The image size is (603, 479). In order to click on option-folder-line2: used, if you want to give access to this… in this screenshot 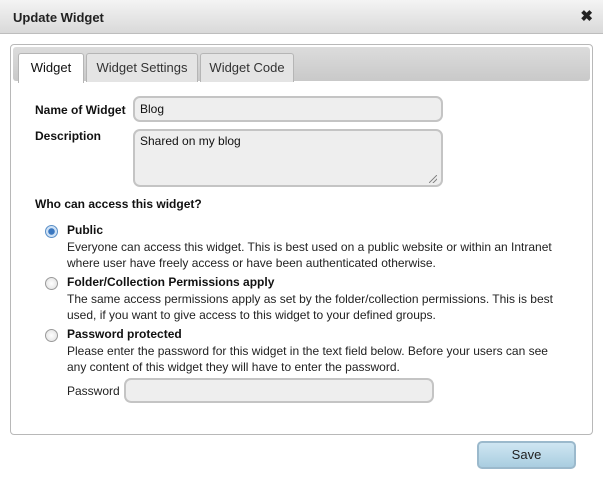, I will do `click(251, 315)`.